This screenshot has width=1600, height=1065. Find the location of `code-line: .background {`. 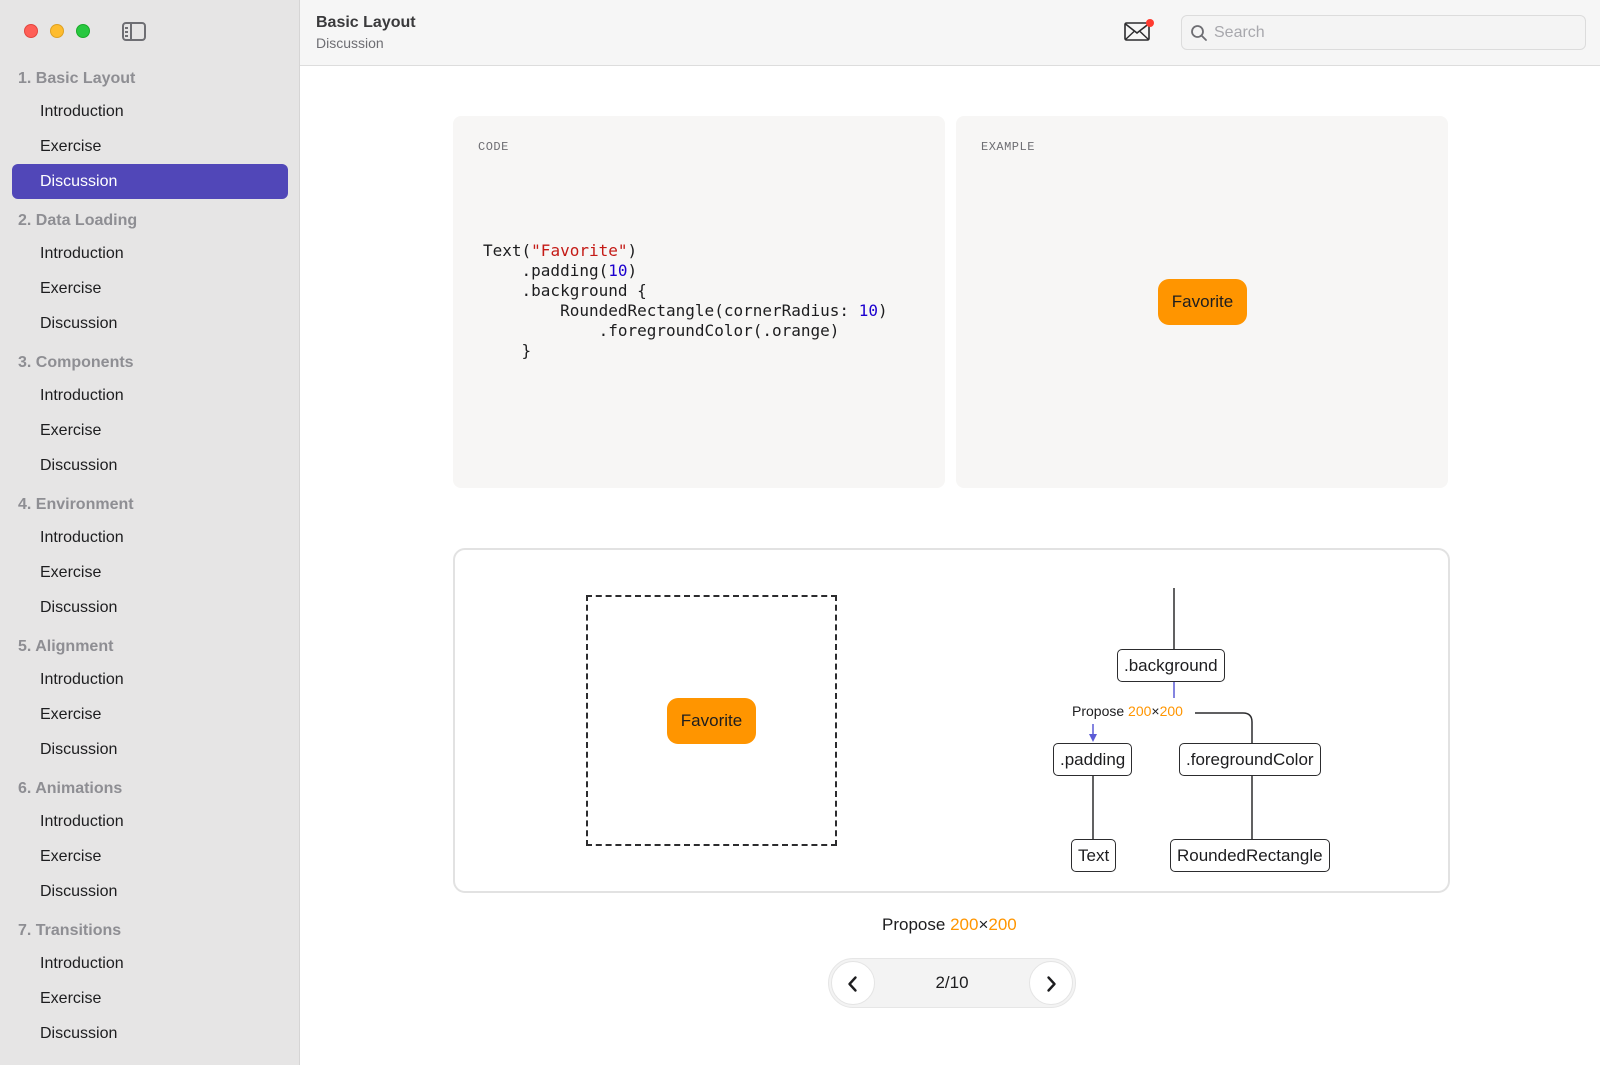

code-line: .background { is located at coordinates (685, 291).